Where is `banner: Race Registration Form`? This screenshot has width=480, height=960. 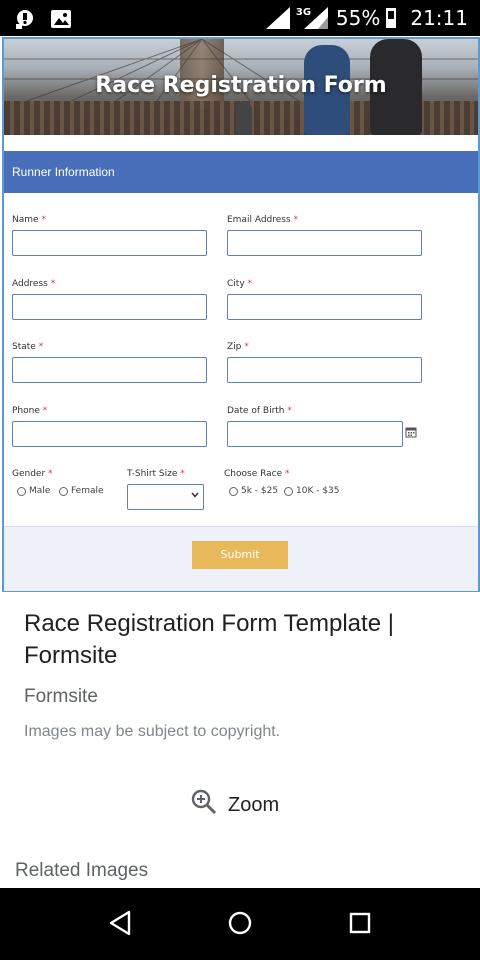 banner: Race Registration Form is located at coordinates (241, 87).